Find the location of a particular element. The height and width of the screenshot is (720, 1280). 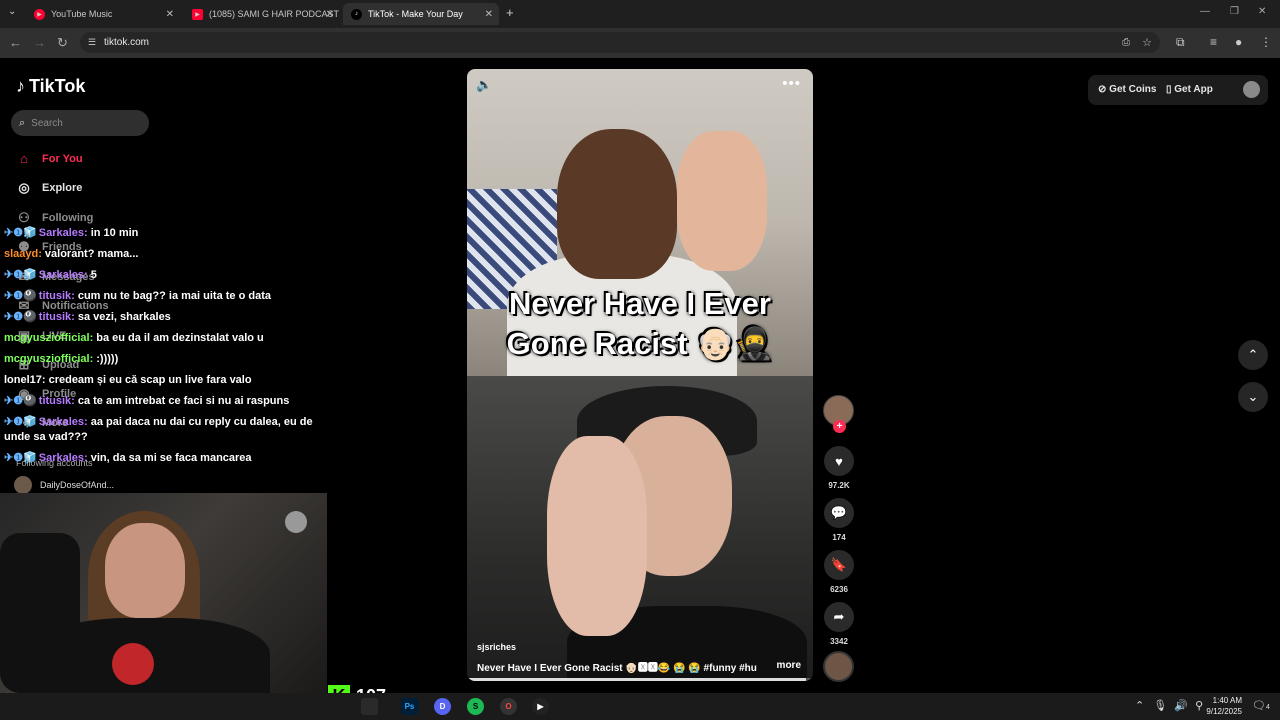

media-controls-icon: ≡ is located at coordinates (1213, 42).